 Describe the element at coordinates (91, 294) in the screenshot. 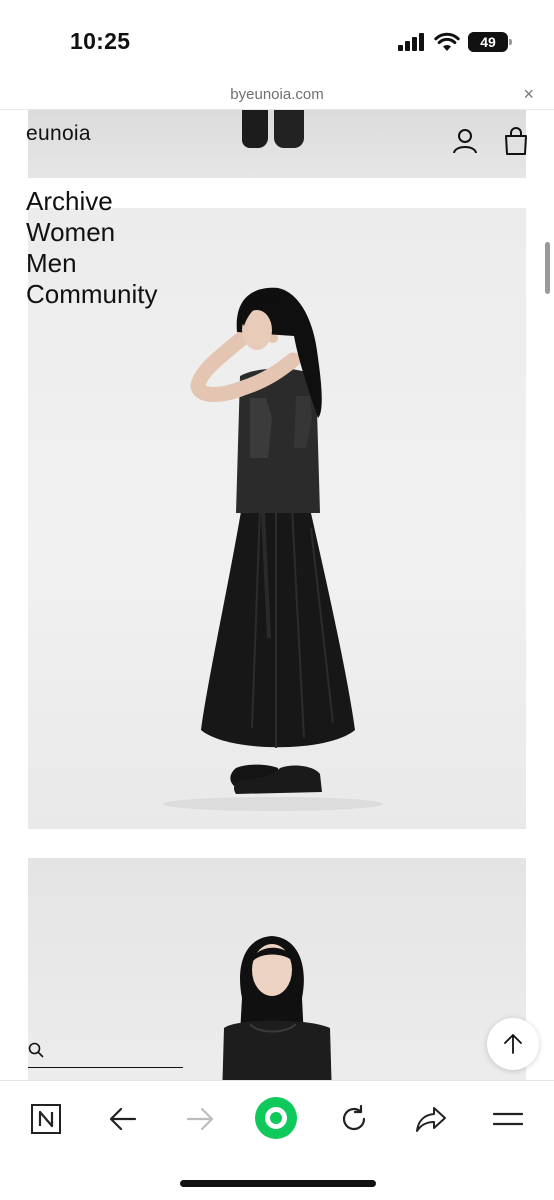

I see `nav-item-community: Community` at that location.